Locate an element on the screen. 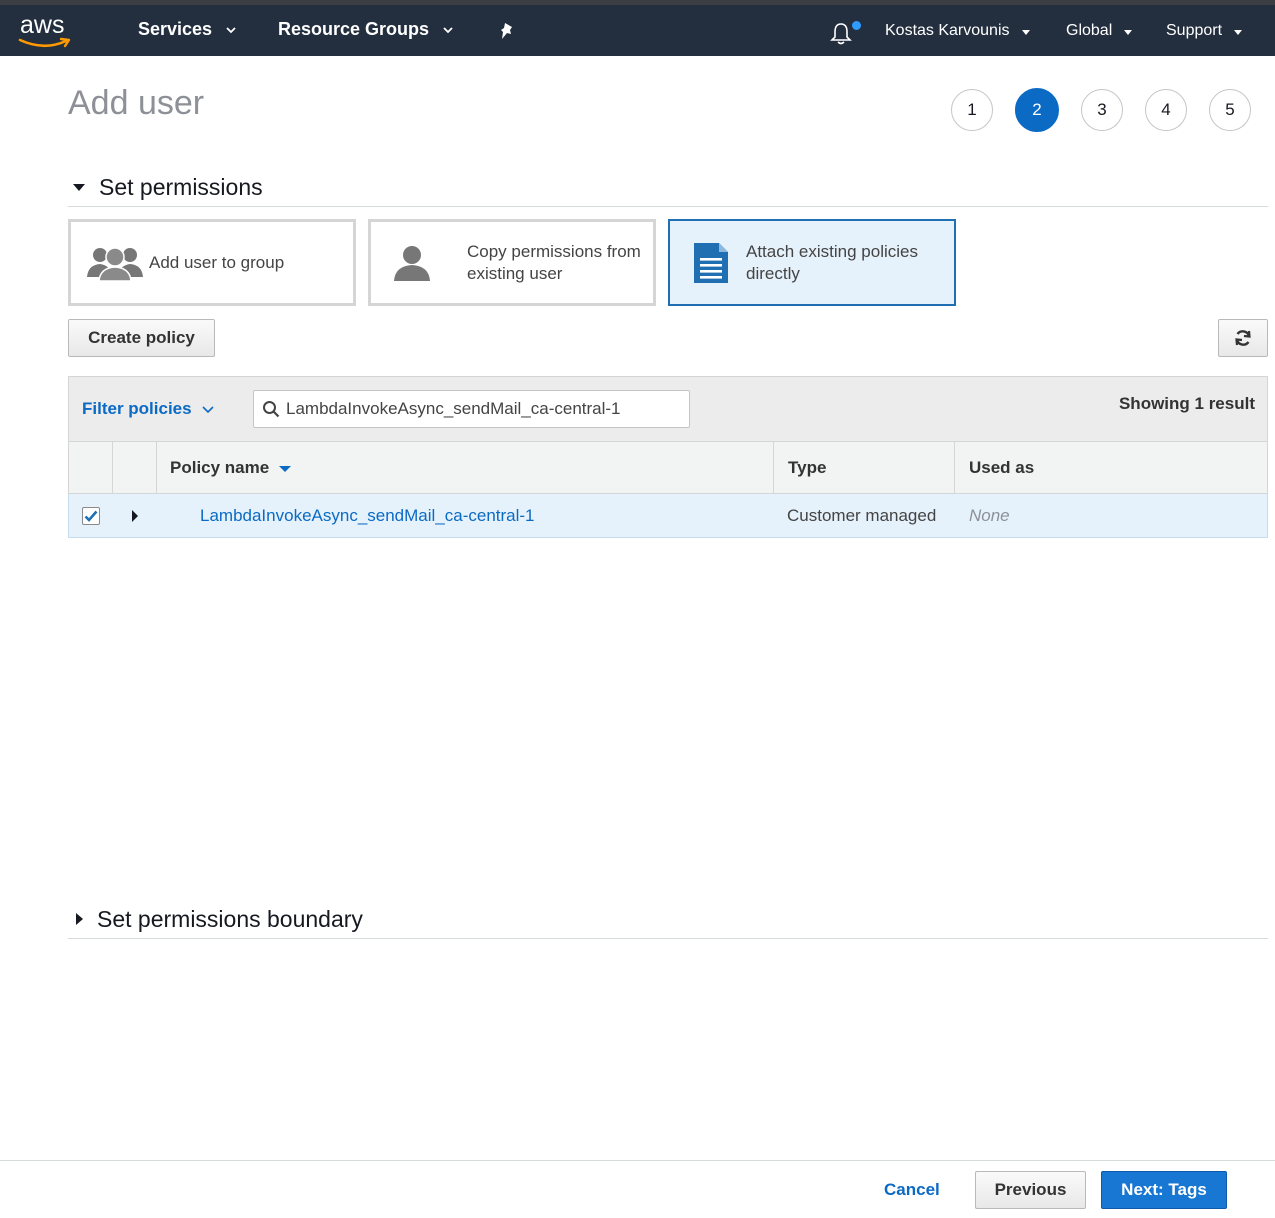 The height and width of the screenshot is (1218, 1275). header-select is located at coordinates (91, 467).